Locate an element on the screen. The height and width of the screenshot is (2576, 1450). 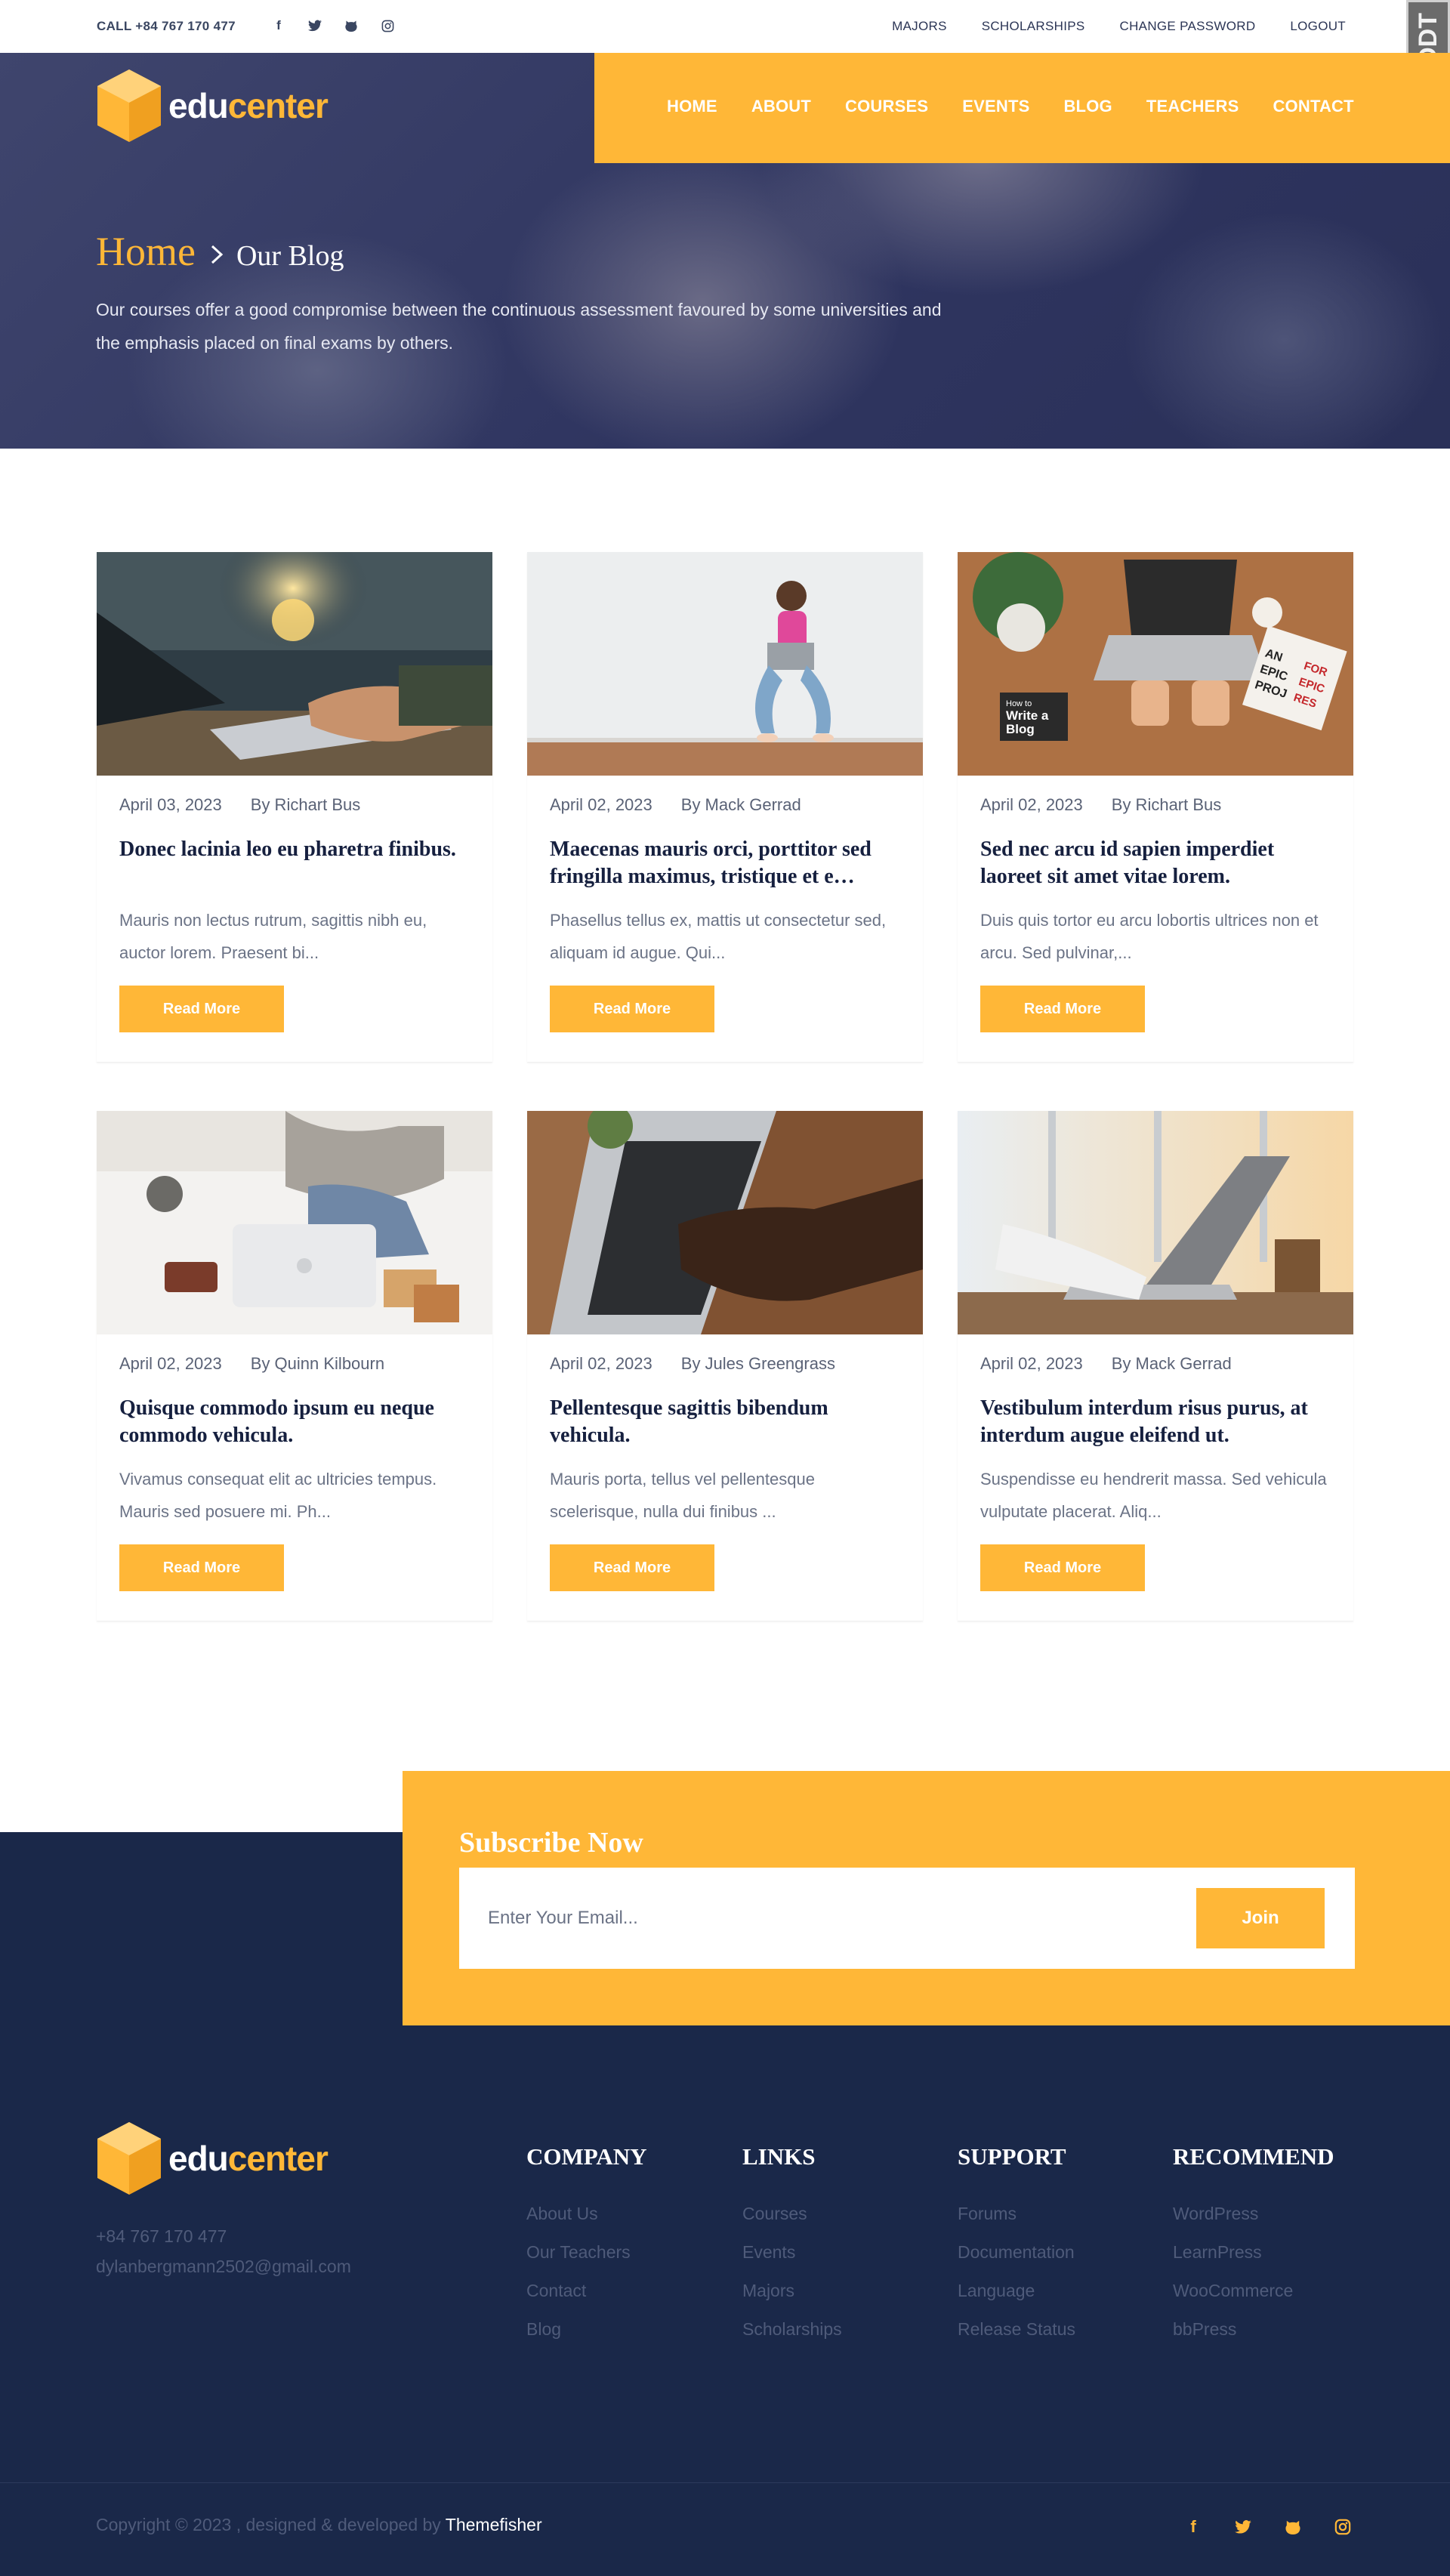
footer-email: dylanbergmann2502@gmail.com is located at coordinates (223, 2267).